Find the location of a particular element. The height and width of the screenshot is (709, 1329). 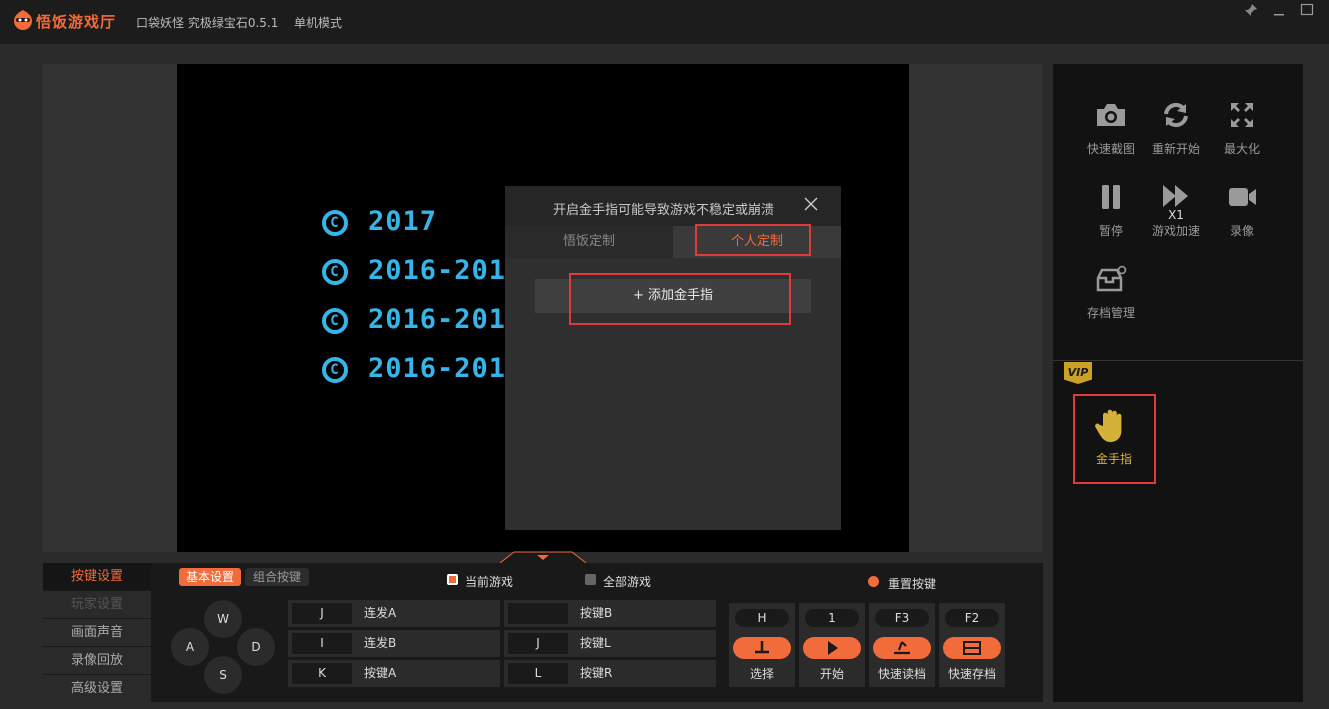

fullscreen-icon is located at coordinates (1242, 115).